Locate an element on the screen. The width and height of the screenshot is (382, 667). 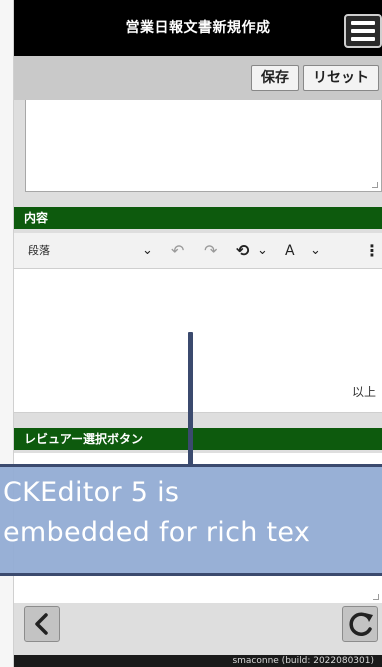
heading-dropdown: 段落 is located at coordinates (39, 251).